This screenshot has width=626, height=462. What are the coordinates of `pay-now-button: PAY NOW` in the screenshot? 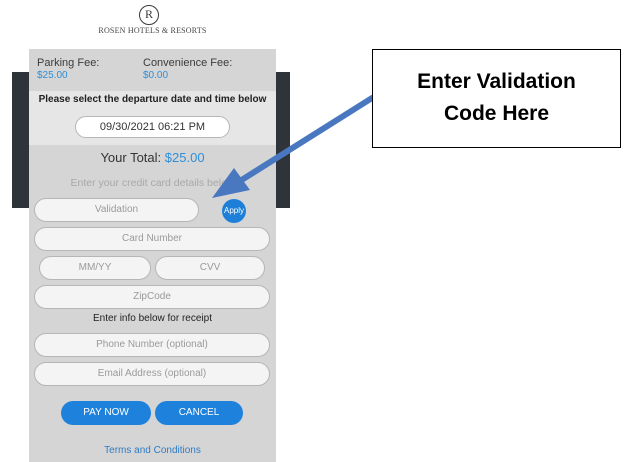 It's located at (106, 413).